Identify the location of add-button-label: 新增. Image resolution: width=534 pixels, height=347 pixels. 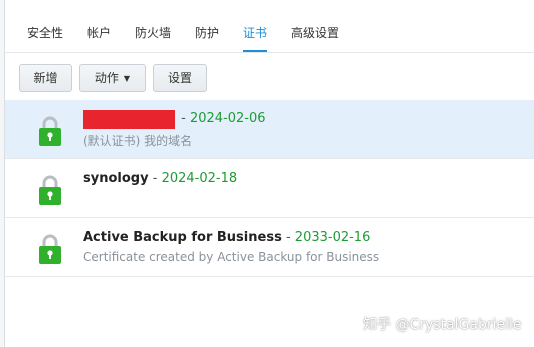
(45, 78).